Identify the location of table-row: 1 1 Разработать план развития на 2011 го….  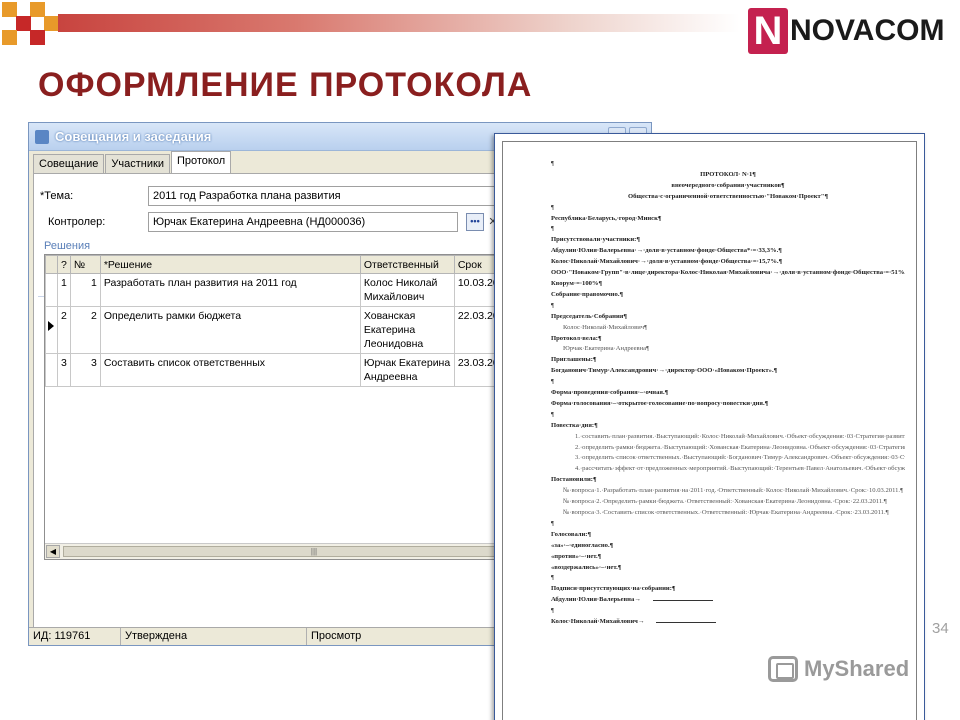
(280, 290).